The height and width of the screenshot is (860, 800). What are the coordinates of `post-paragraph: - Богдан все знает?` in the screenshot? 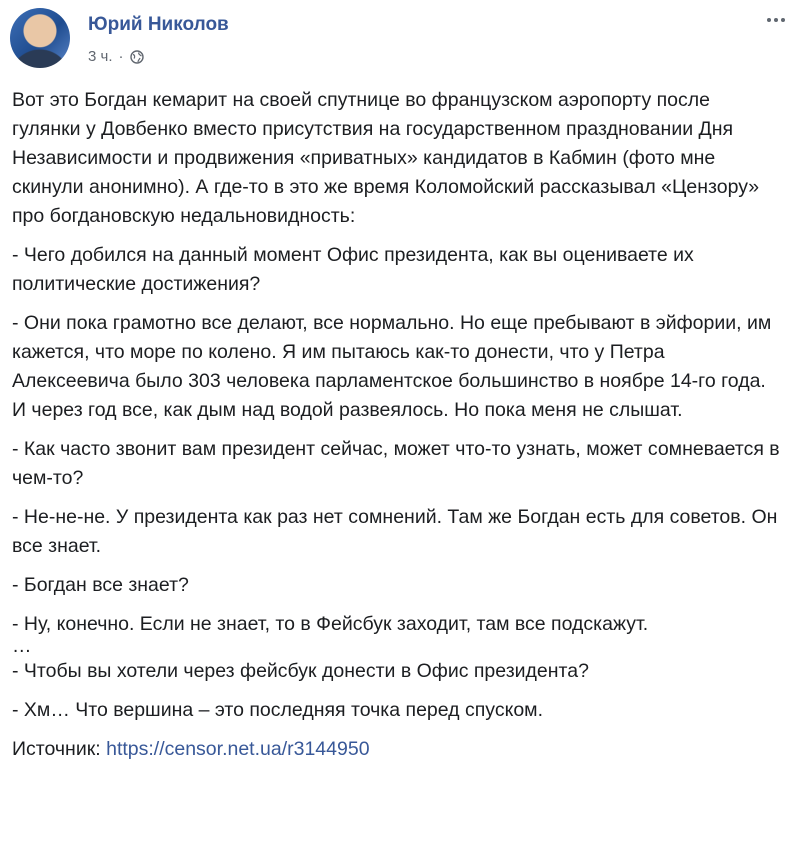 It's located at (100, 585).